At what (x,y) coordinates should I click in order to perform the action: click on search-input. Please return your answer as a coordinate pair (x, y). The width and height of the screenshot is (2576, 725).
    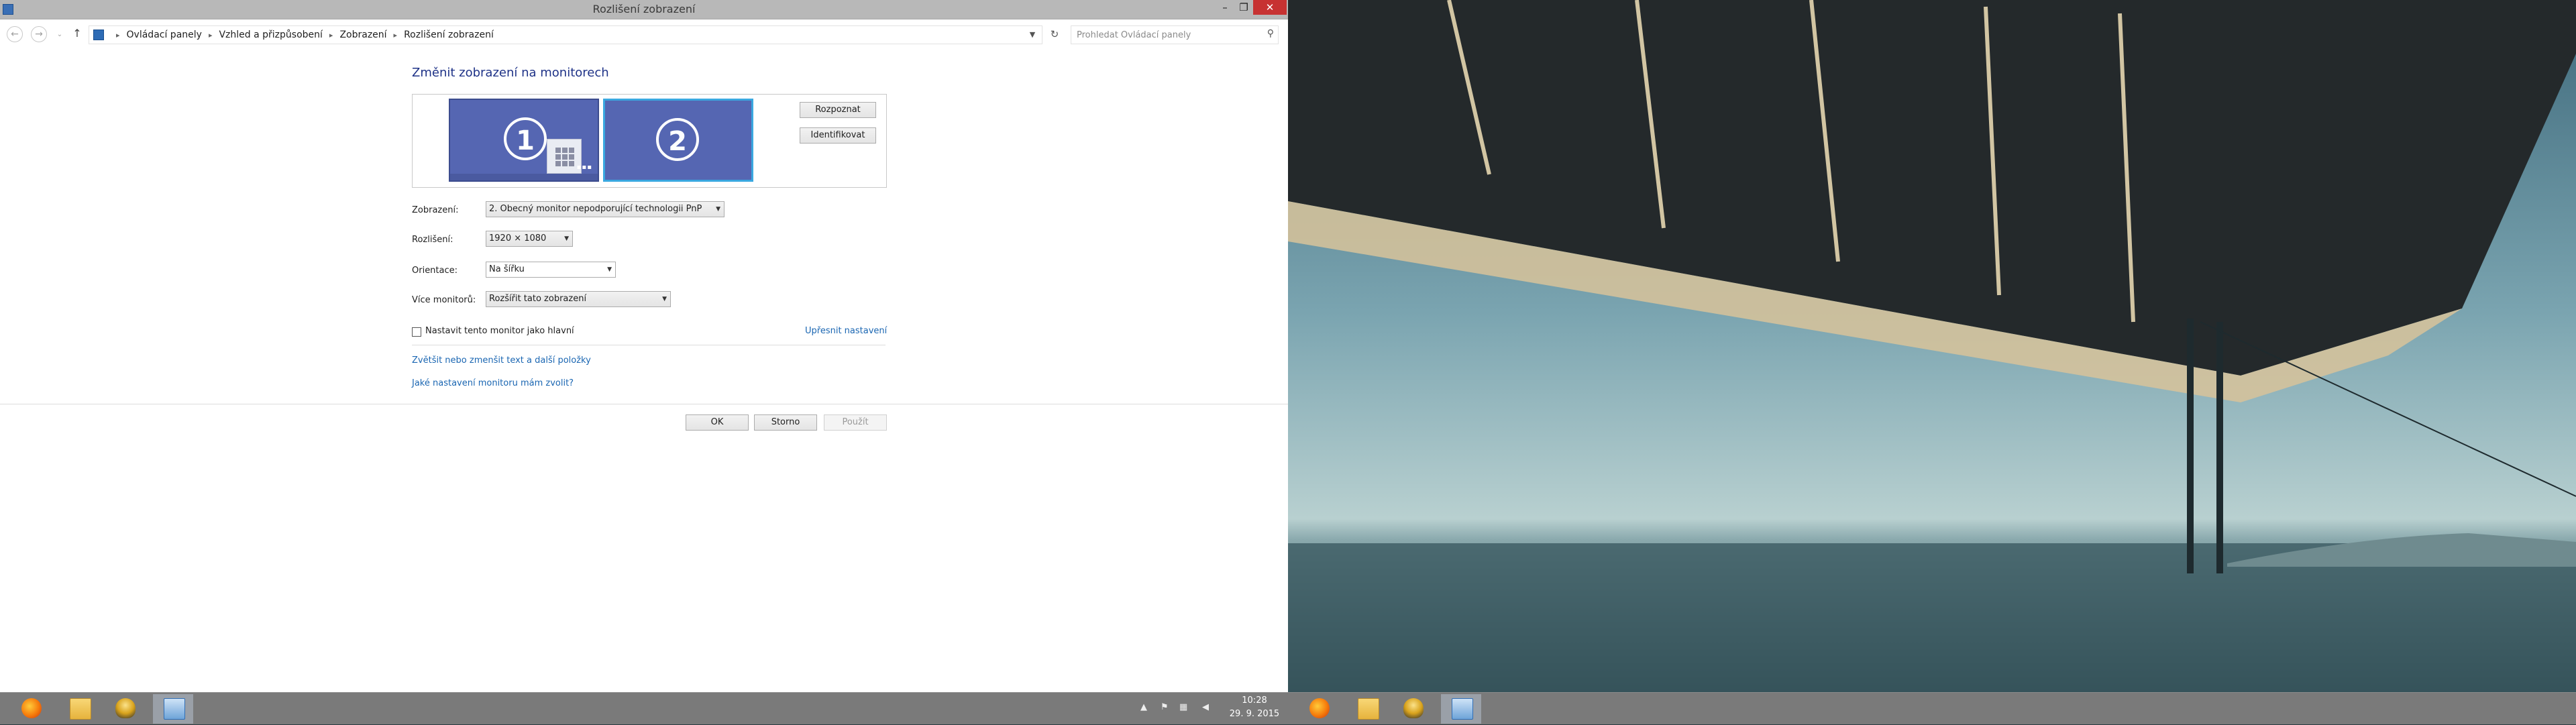
    Looking at the image, I should click on (1167, 35).